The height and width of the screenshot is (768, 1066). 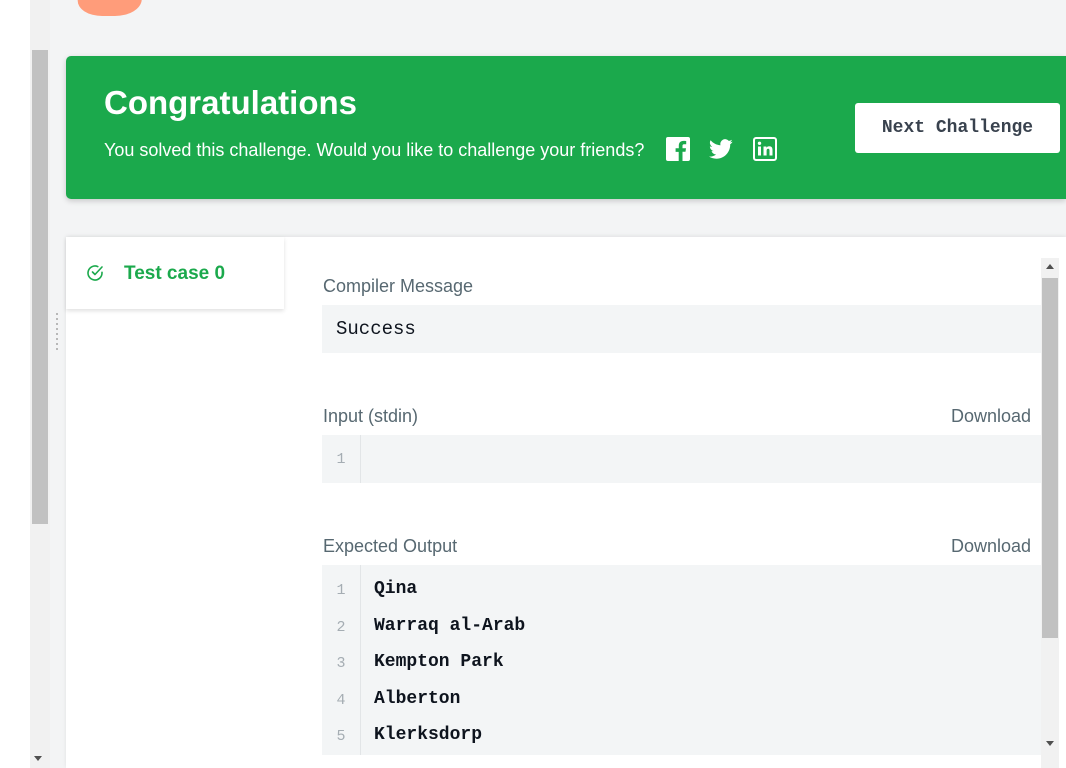 I want to click on input-label: Input (stdin), so click(x=371, y=416).